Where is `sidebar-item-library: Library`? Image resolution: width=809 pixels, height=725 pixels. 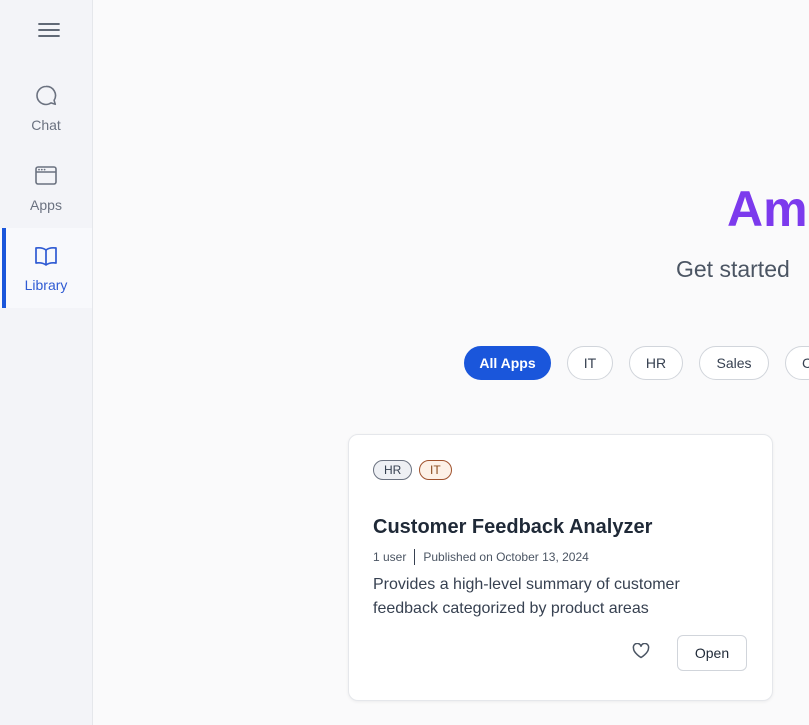
sidebar-item-library: Library is located at coordinates (46, 268).